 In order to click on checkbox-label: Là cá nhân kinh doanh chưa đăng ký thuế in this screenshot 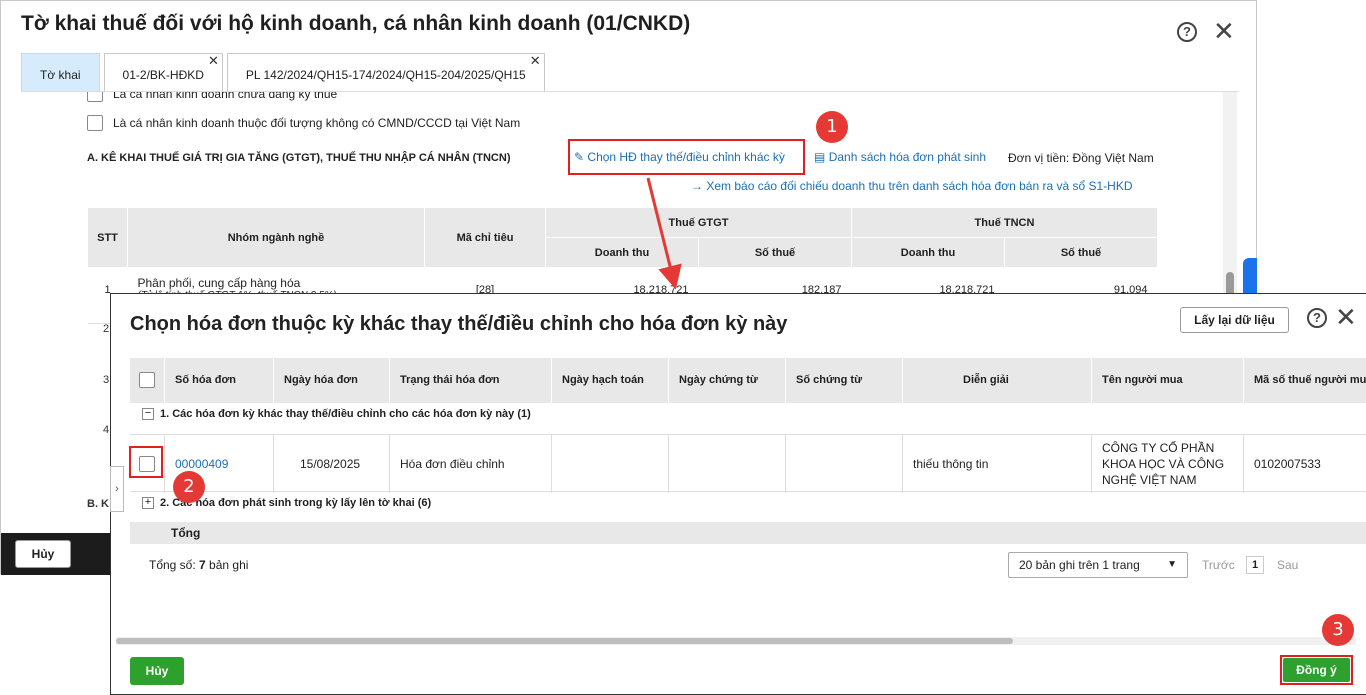, I will do `click(225, 96)`.